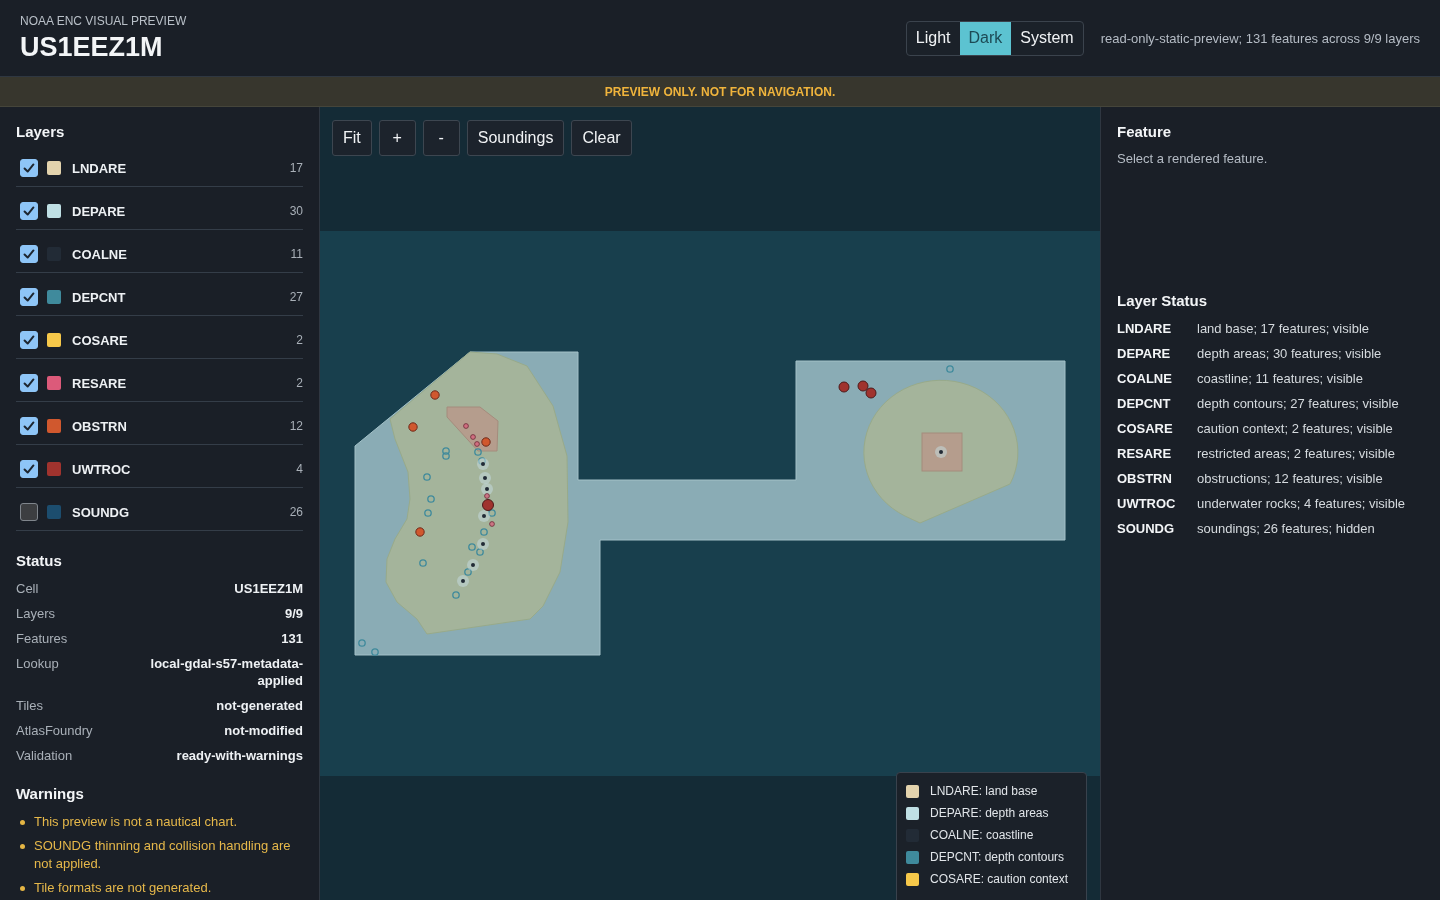 The image size is (1440, 900). Describe the element at coordinates (296, 211) in the screenshot. I see `layer-count: 30` at that location.